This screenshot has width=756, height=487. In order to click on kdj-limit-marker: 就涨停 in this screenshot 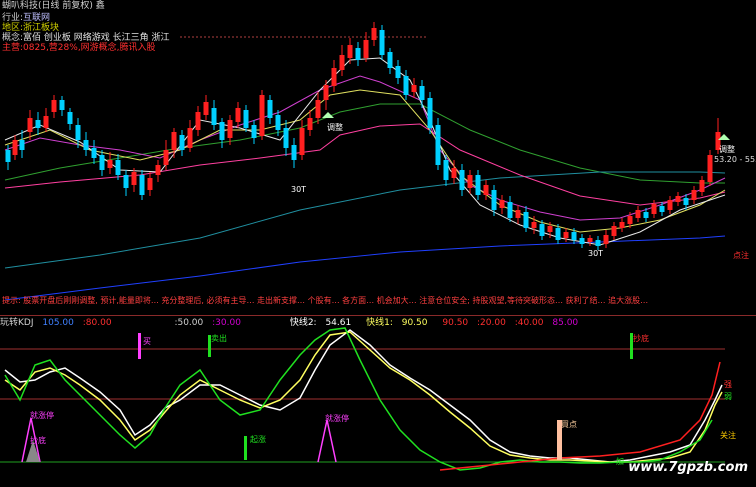, I will do `click(42, 415)`.